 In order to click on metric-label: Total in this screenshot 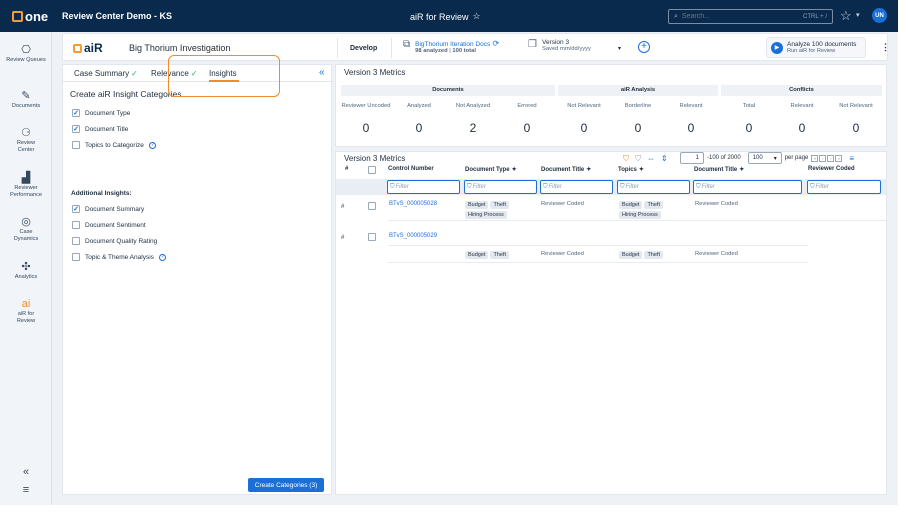, I will do `click(749, 106)`.